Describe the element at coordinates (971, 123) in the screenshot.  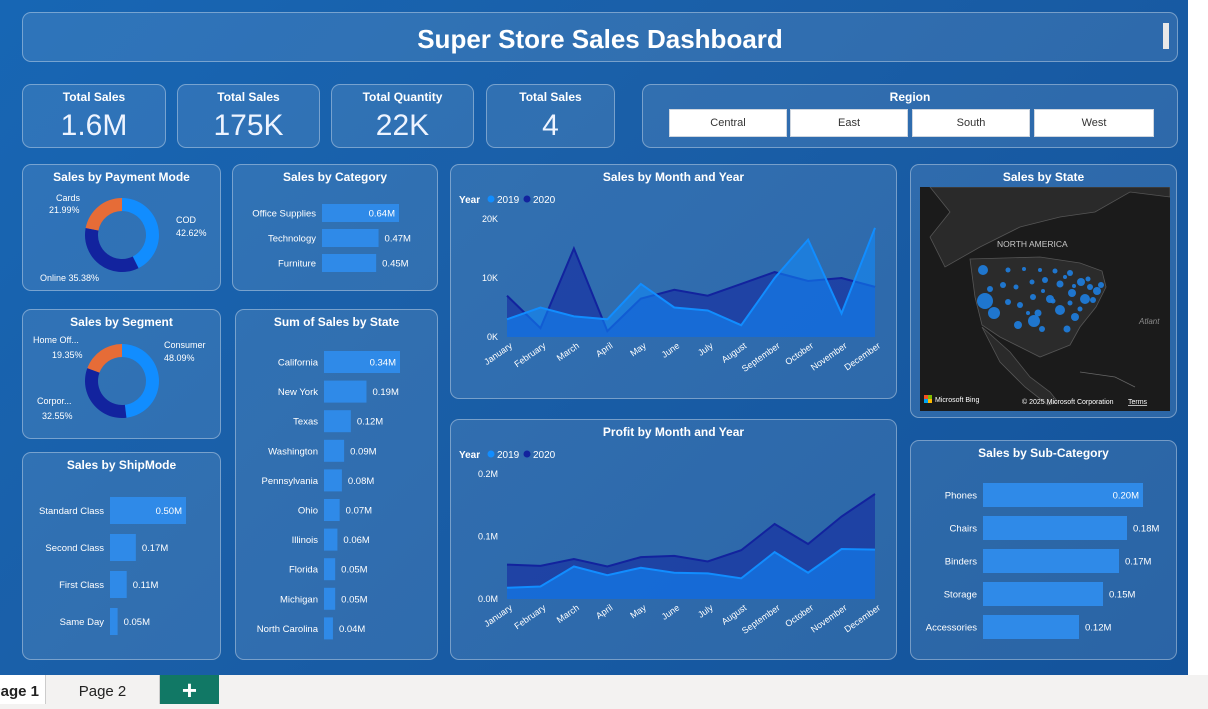
I see `region-option-south: South` at that location.